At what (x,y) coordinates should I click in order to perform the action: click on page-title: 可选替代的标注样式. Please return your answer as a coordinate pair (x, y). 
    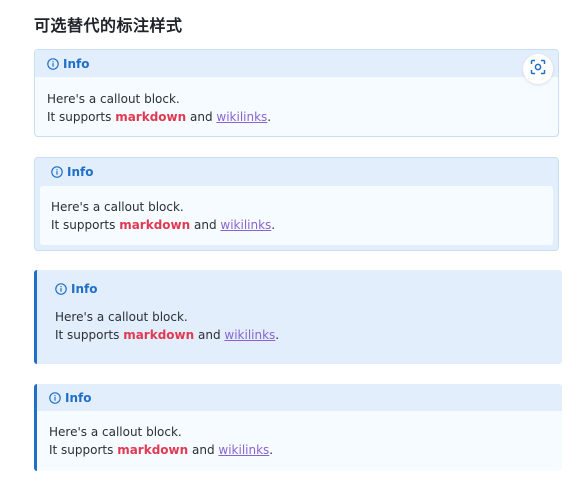
    Looking at the image, I should click on (108, 25).